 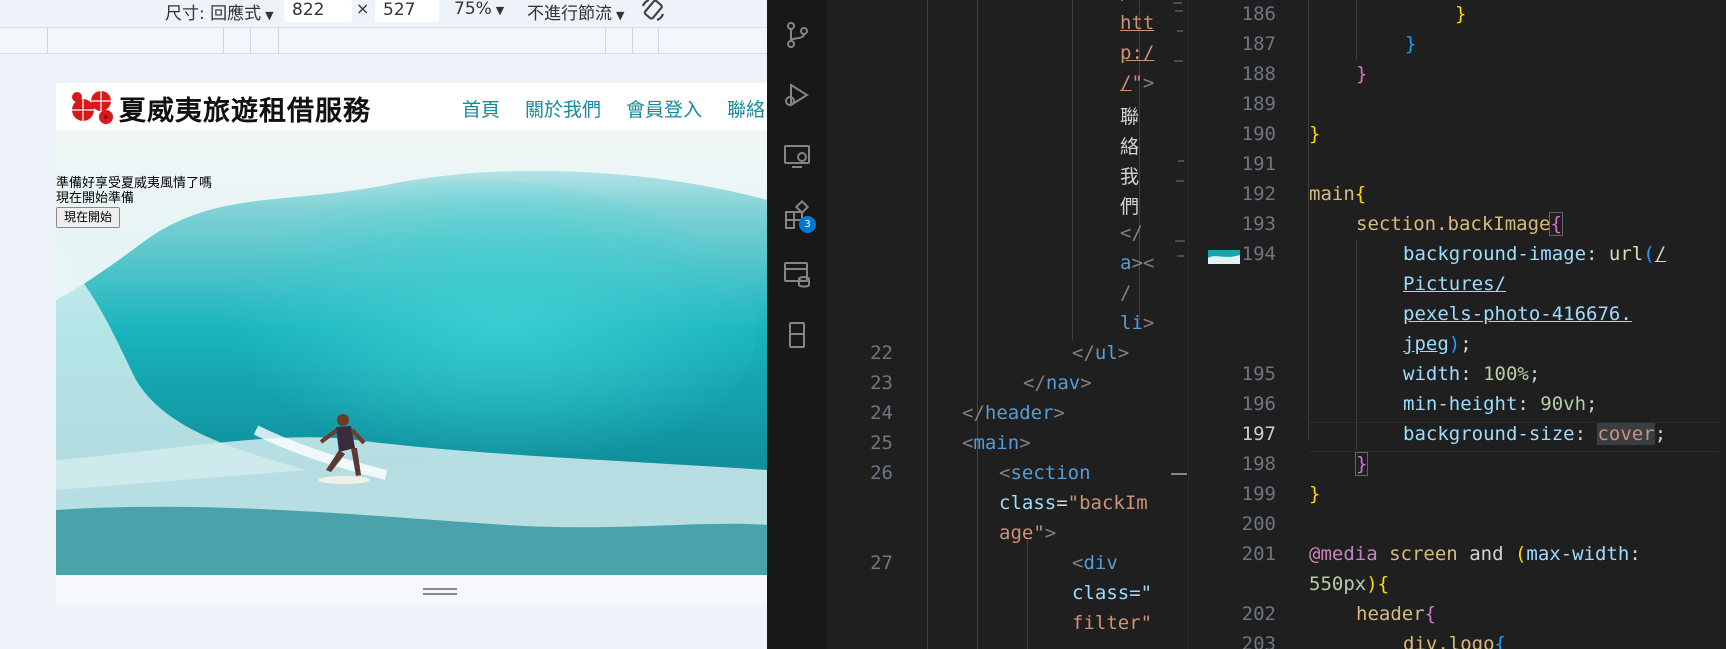 I want to click on zoom-label: 75%, so click(x=473, y=9).